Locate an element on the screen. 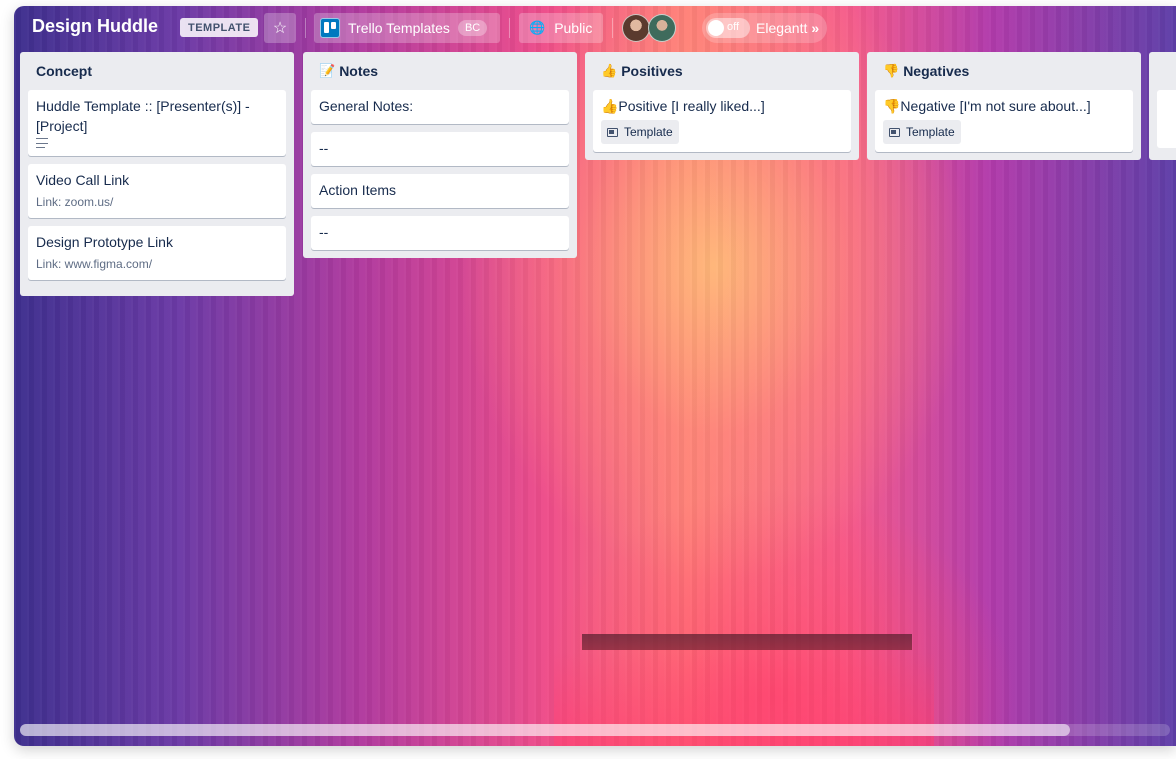 This screenshot has height=759, width=1176. star-button: ☆ is located at coordinates (280, 28).